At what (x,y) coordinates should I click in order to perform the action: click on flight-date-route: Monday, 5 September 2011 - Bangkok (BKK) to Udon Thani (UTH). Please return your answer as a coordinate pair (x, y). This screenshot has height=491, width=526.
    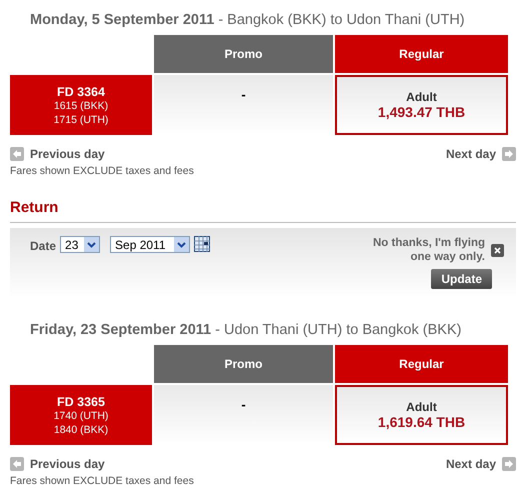
    Looking at the image, I should click on (248, 21).